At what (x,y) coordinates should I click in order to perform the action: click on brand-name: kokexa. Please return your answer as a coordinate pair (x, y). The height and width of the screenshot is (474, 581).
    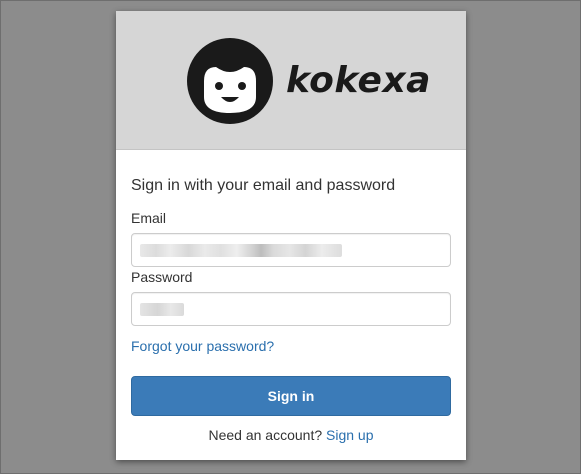
    Looking at the image, I should click on (358, 80).